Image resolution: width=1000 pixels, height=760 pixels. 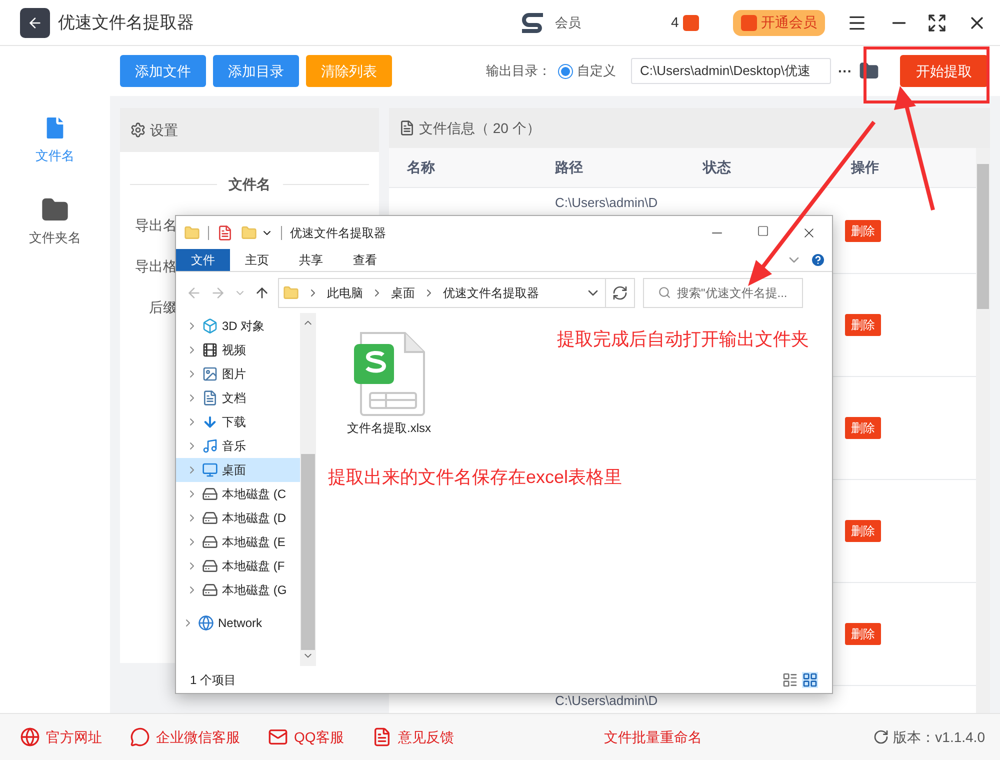 What do you see at coordinates (238, 326) in the screenshot?
I see `nav-item: 3D 对象` at bounding box center [238, 326].